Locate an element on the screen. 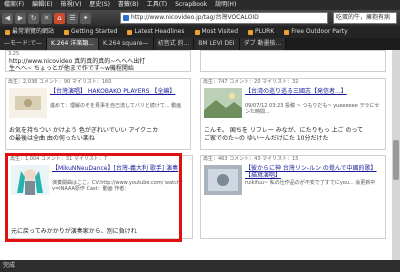 This screenshot has width=400, height=272. video-title-link: 【台湾の巡り巡る三國志【発信者...】 is located at coordinates (314, 91).